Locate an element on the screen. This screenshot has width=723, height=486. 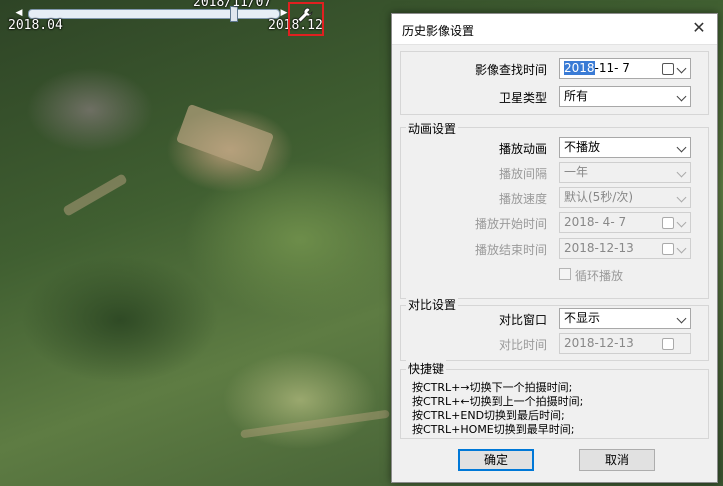
play-animation-select: 不播放 is located at coordinates (625, 147).